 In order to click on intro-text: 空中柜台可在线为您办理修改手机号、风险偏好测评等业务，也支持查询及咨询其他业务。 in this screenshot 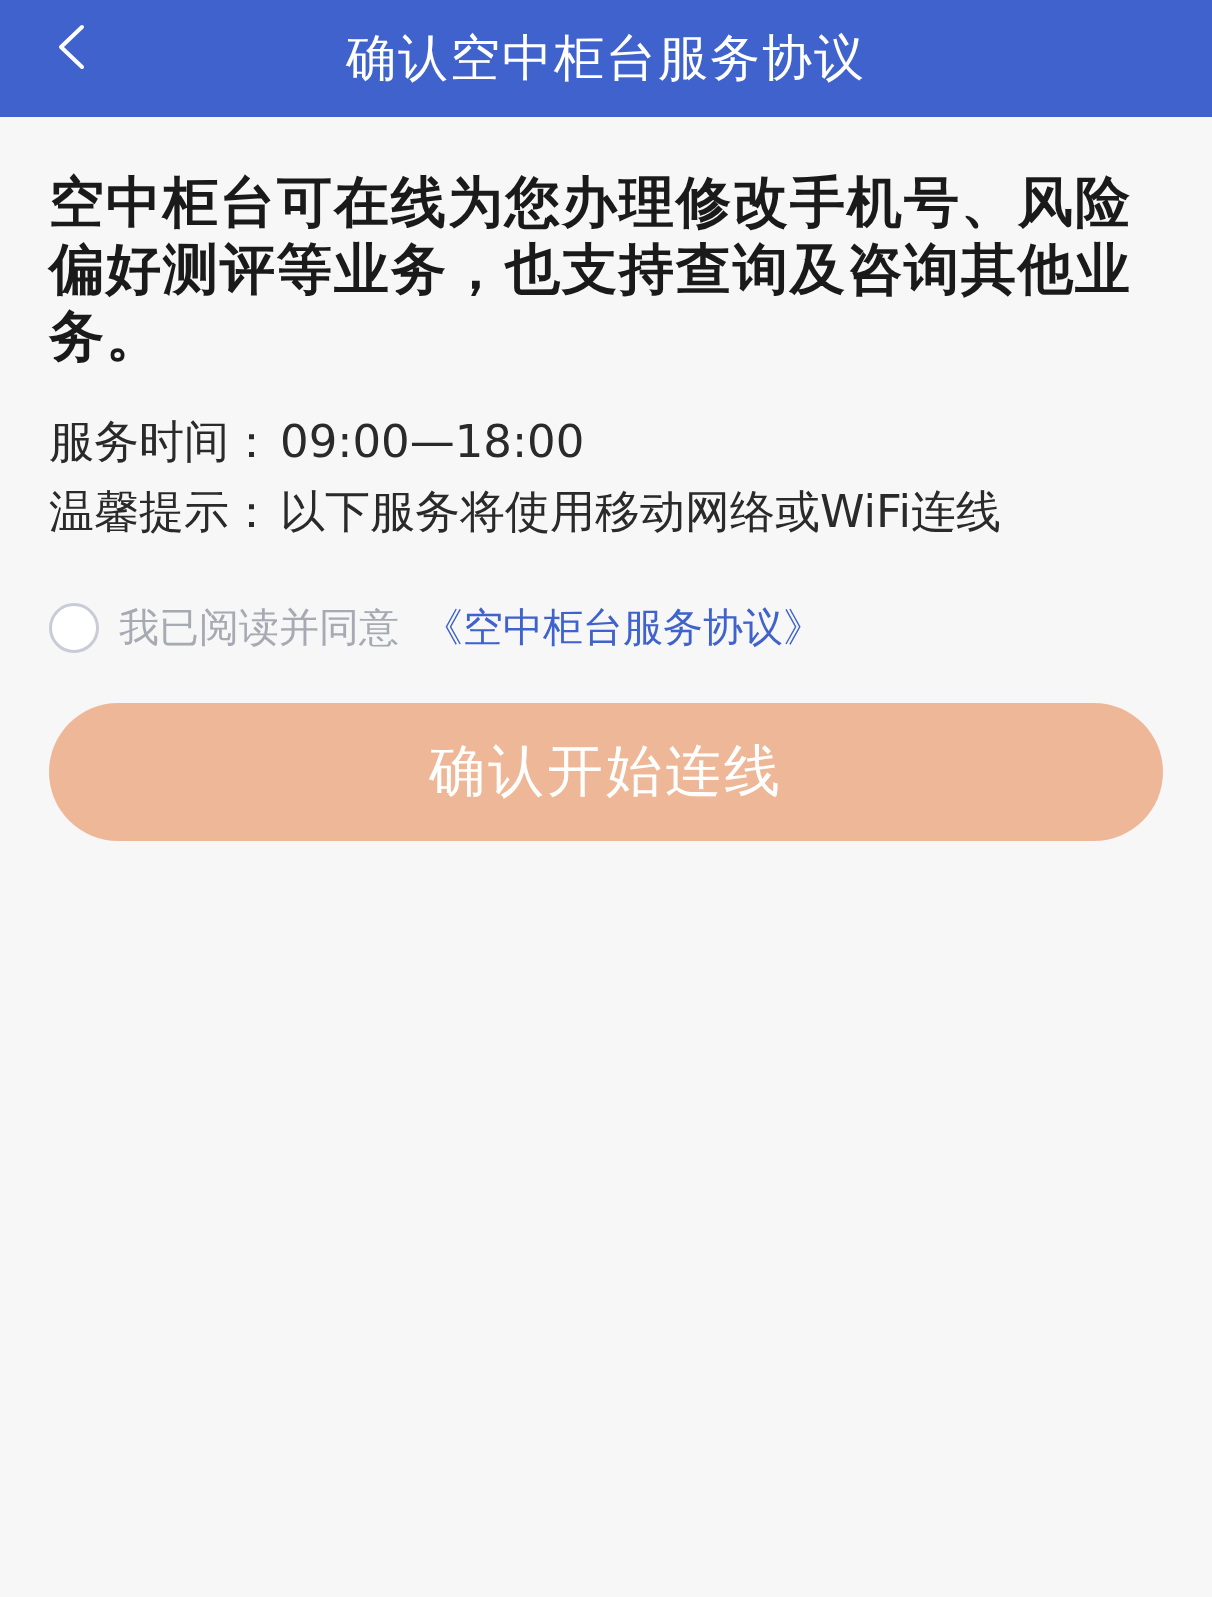, I will do `click(591, 269)`.